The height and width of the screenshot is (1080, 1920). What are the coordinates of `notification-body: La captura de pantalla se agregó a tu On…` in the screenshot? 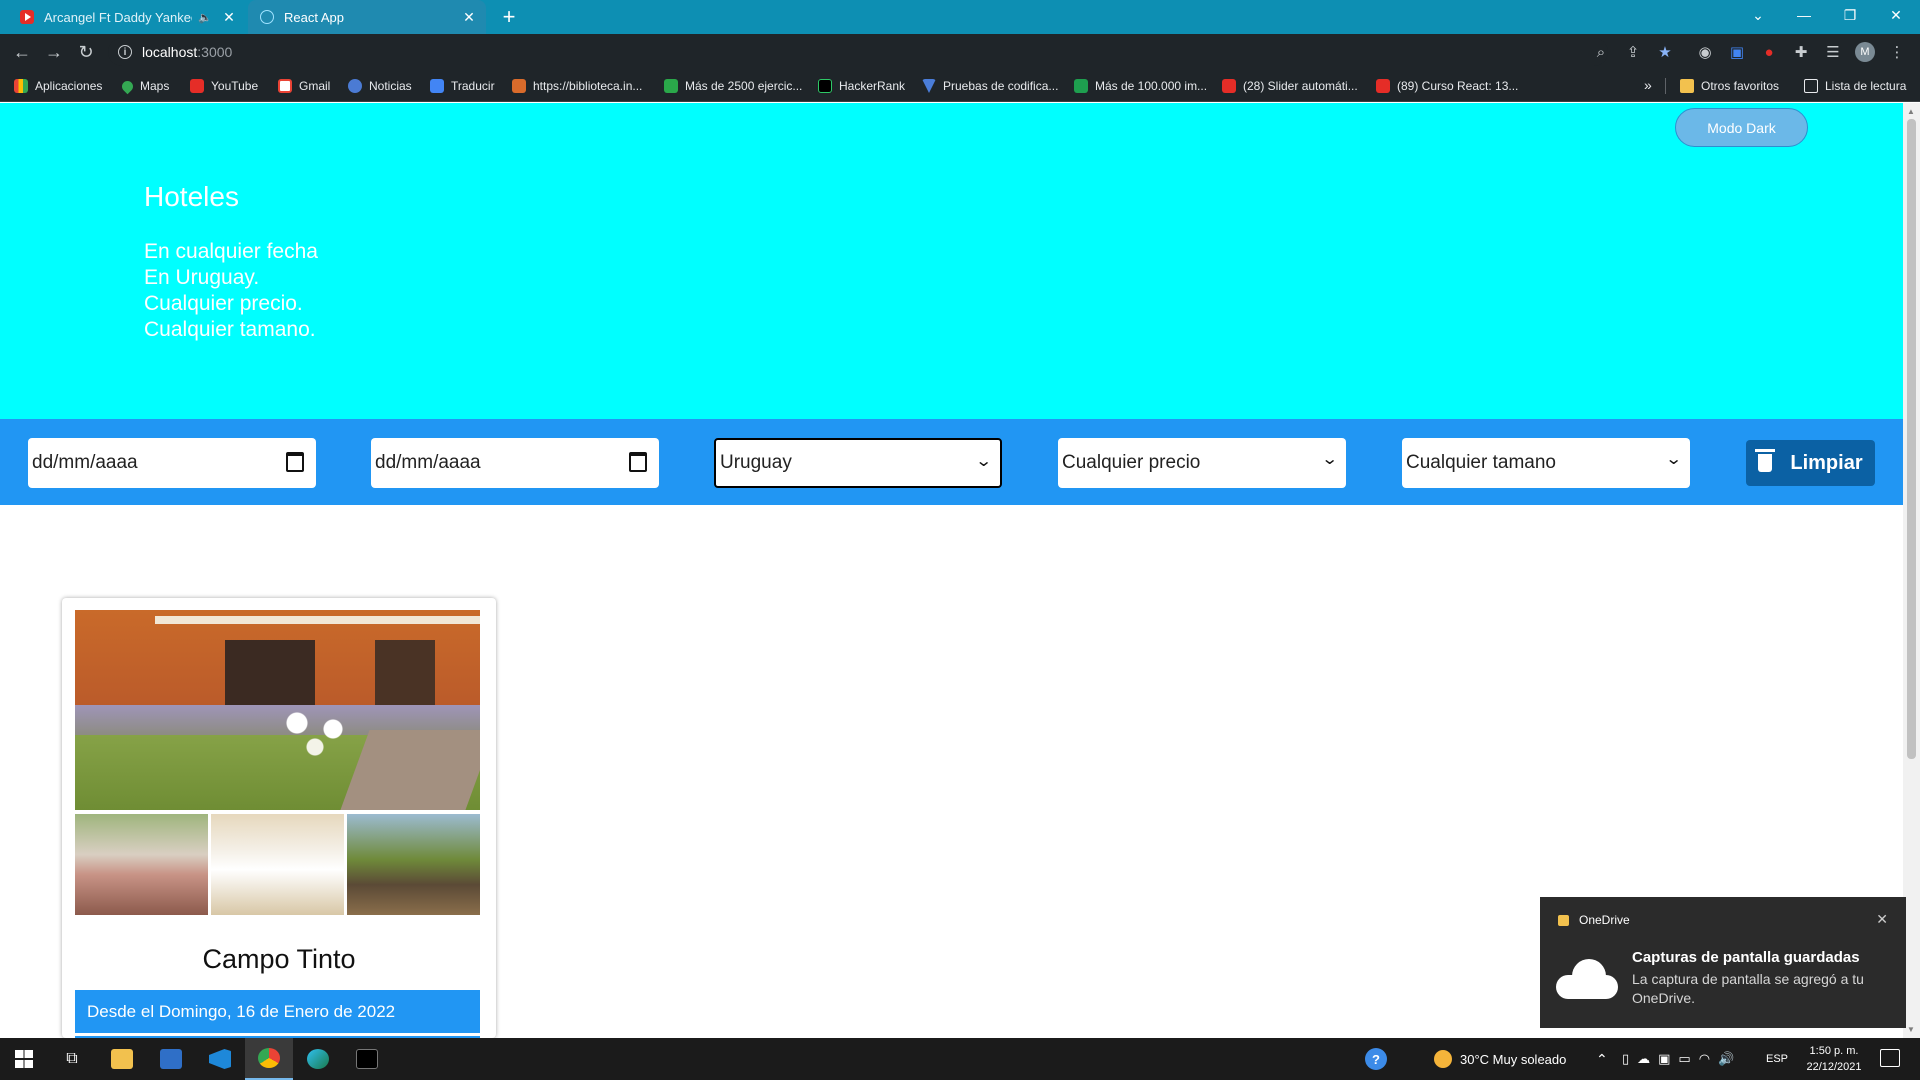 It's located at (1748, 988).